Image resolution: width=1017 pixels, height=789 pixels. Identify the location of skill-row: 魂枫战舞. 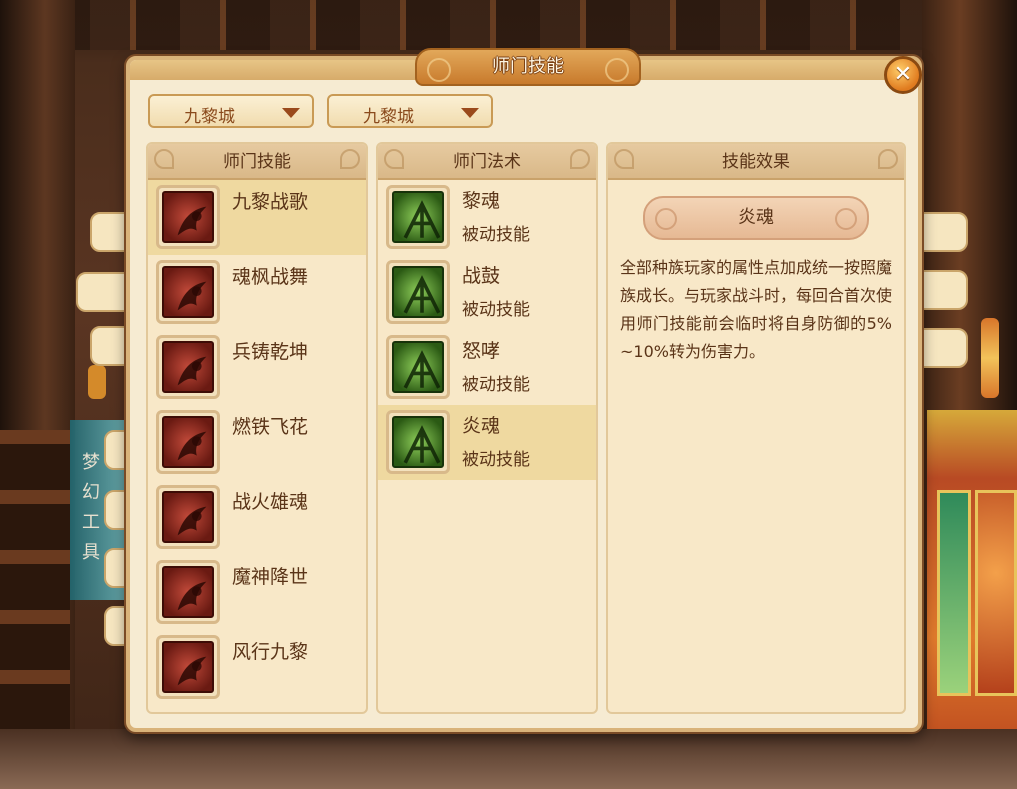
(257, 292).